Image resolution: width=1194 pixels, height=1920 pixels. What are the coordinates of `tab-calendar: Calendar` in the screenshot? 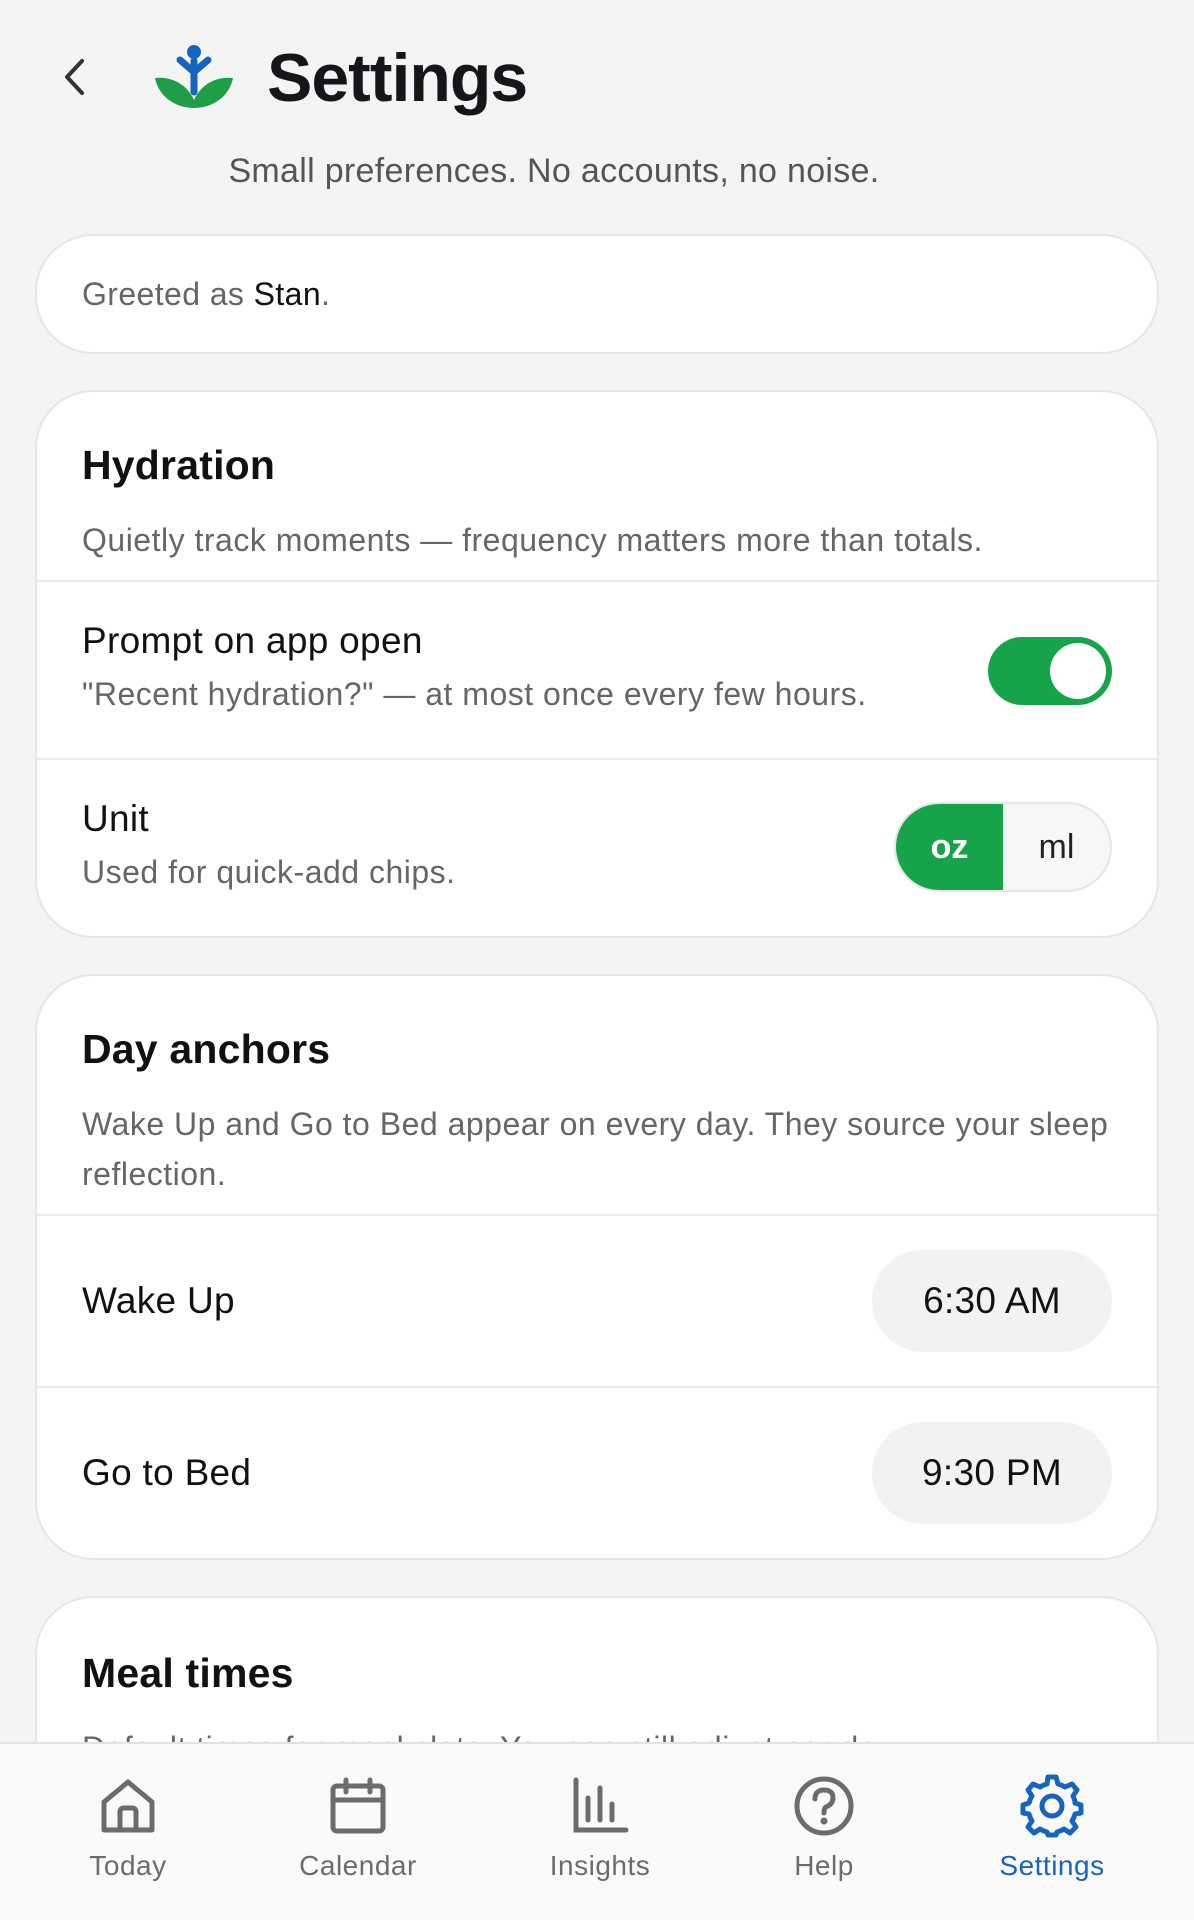 It's located at (358, 1832).